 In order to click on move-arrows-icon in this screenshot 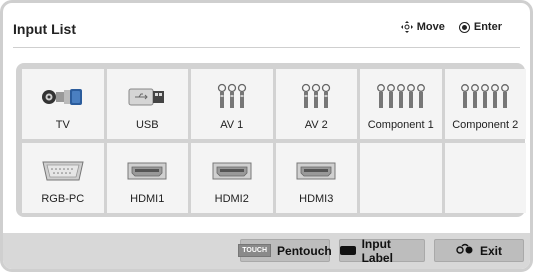, I will do `click(406, 27)`.